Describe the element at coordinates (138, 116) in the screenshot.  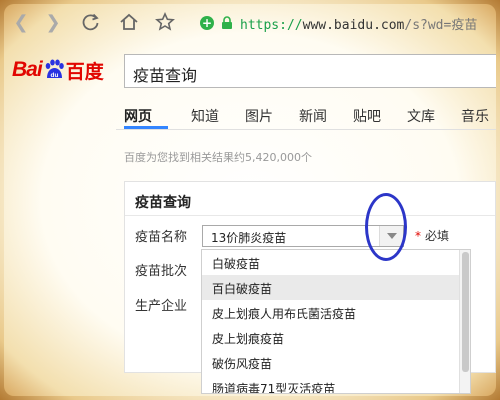
I see `tab-web: 网页` at that location.